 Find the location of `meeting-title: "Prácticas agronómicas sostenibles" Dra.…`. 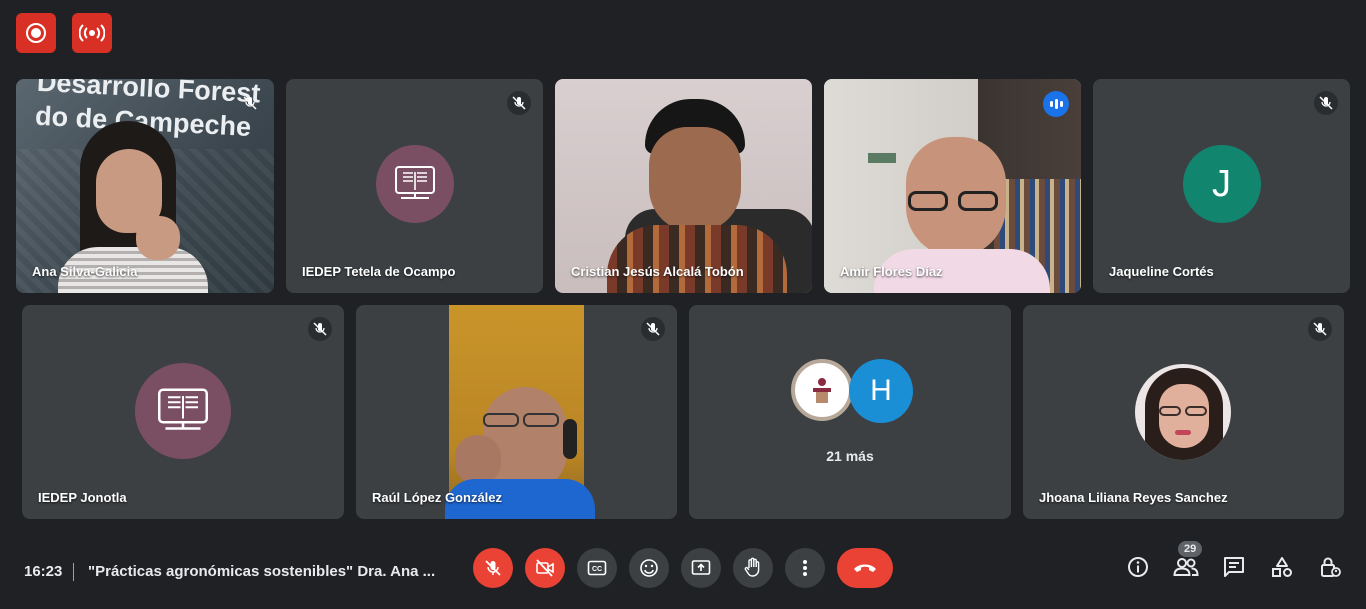

meeting-title: "Prácticas agronómicas sostenibles" Dra.… is located at coordinates (268, 571).